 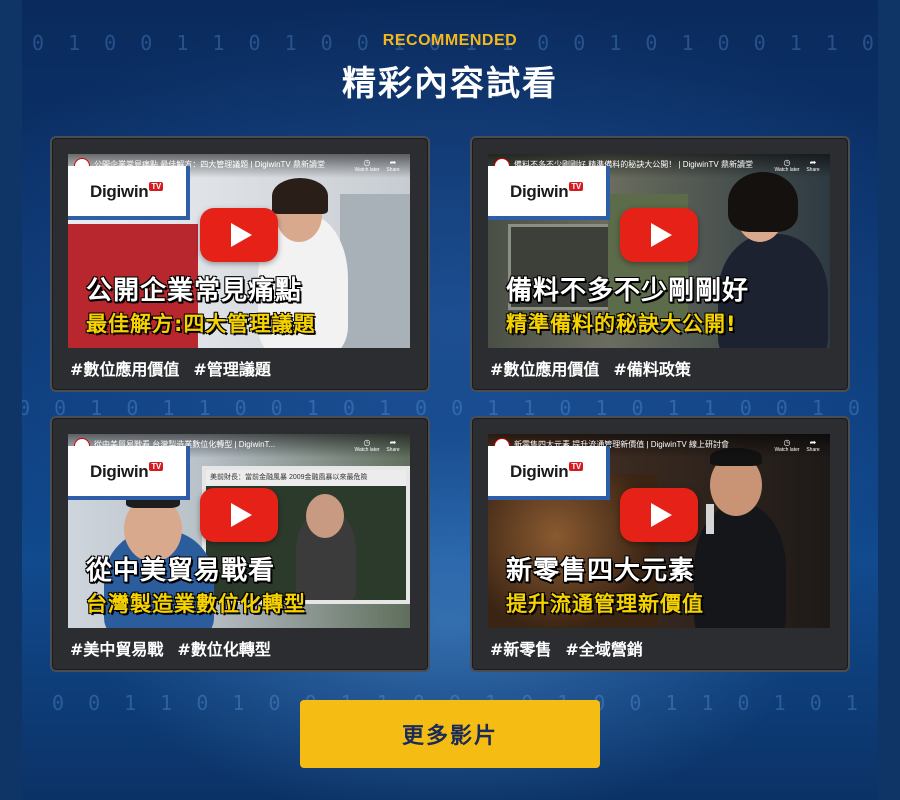 I want to click on tag-list: #數位應用價值 #管理議題, so click(x=177, y=368).